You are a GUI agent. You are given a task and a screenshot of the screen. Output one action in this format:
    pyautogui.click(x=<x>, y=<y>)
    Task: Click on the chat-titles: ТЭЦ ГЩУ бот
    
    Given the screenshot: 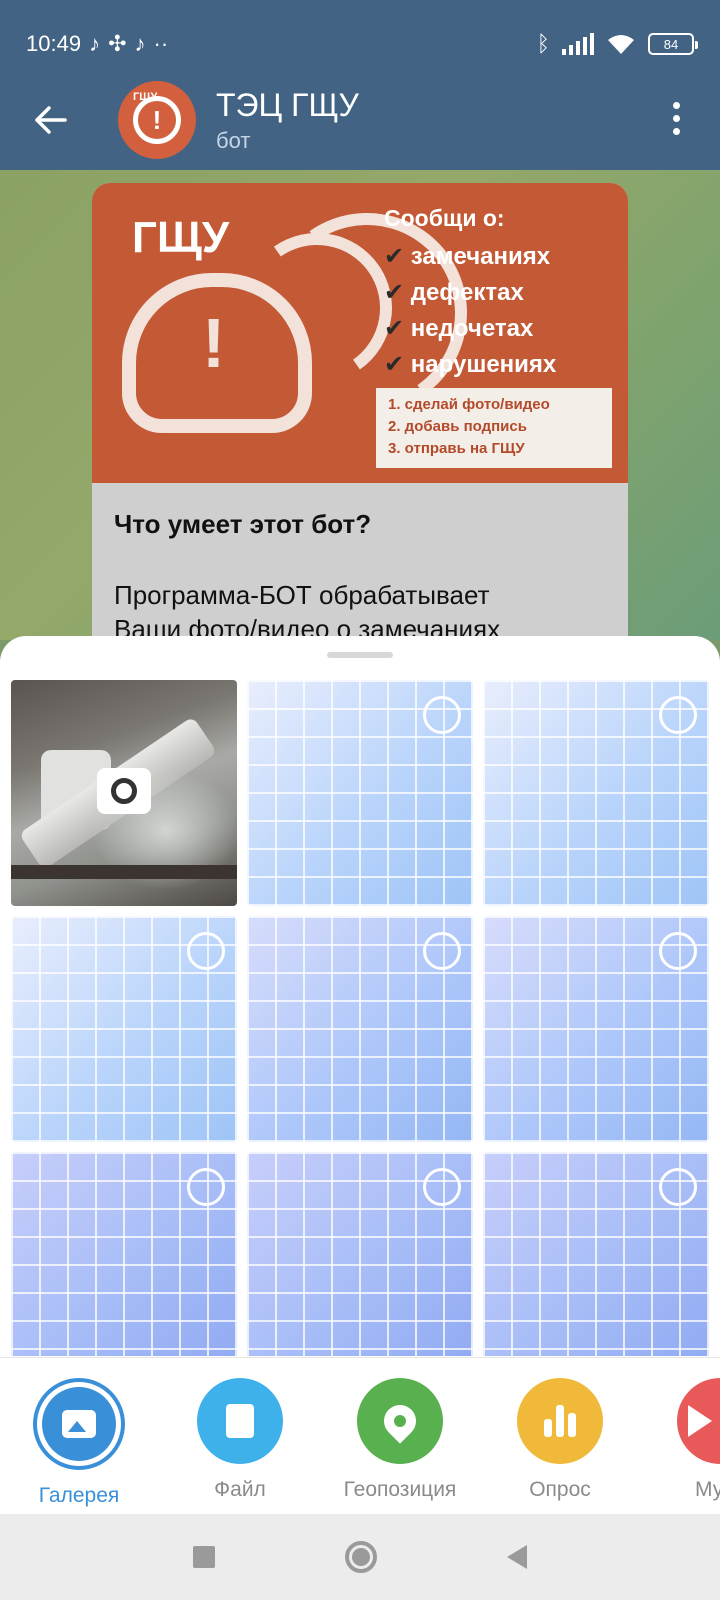 What is the action you would take?
    pyautogui.click(x=287, y=120)
    